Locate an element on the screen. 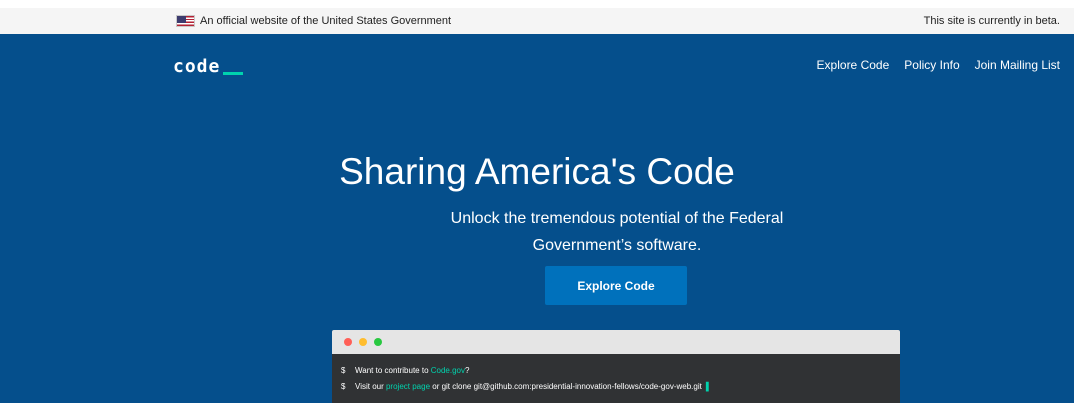 Image resolution: width=1074 pixels, height=403 pixels. code-logo: code is located at coordinates (208, 67).